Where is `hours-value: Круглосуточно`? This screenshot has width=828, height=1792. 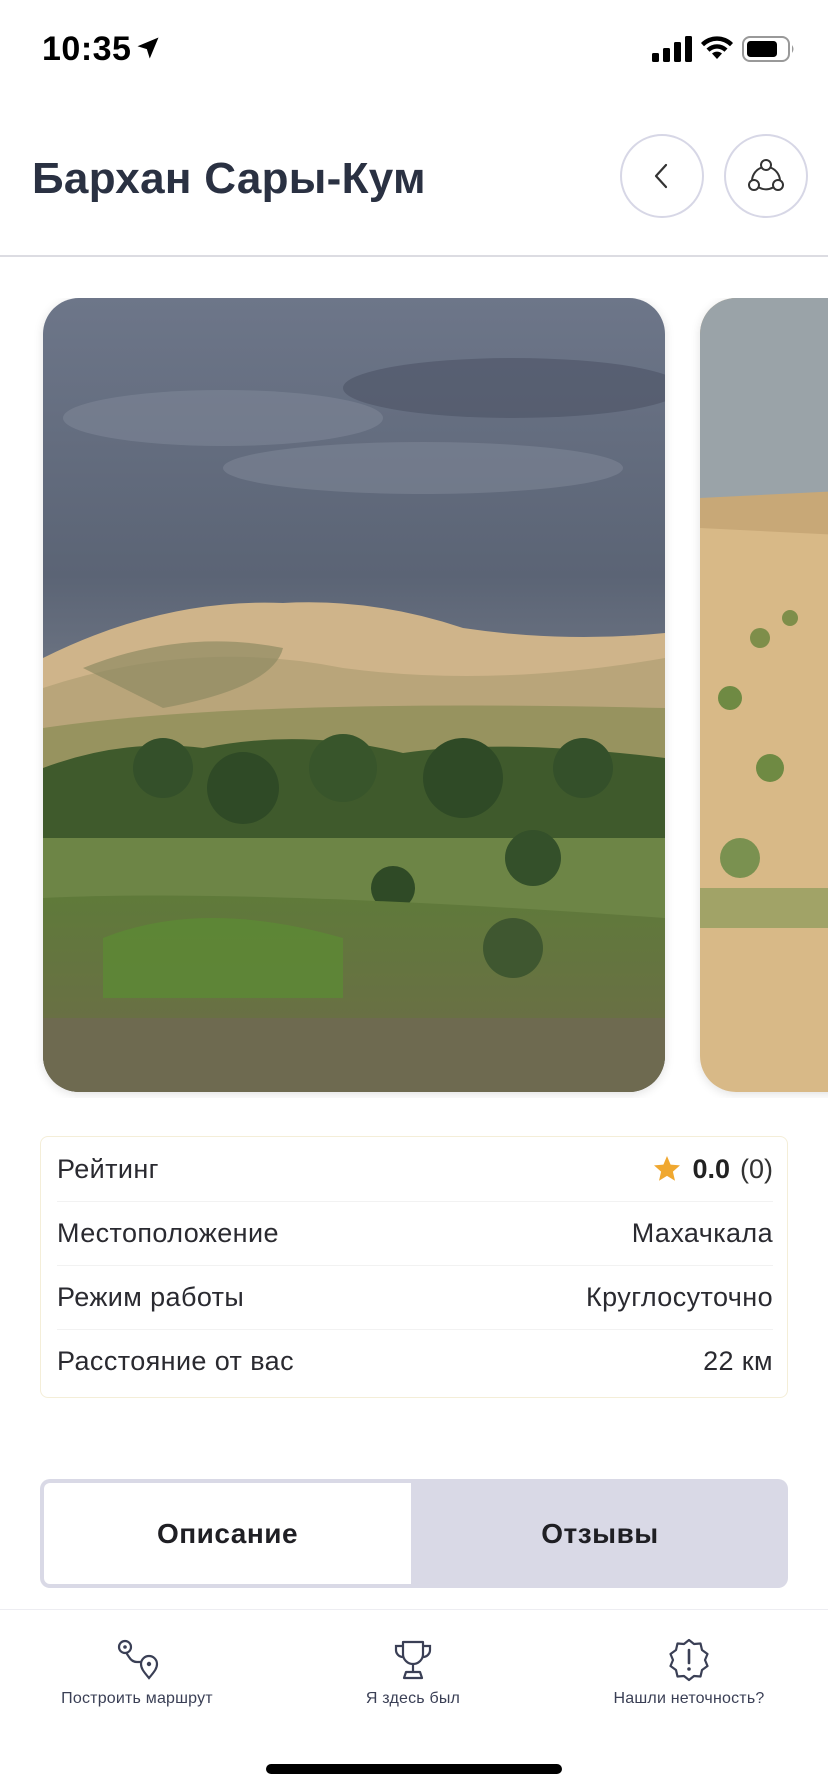 hours-value: Круглосуточно is located at coordinates (679, 1297).